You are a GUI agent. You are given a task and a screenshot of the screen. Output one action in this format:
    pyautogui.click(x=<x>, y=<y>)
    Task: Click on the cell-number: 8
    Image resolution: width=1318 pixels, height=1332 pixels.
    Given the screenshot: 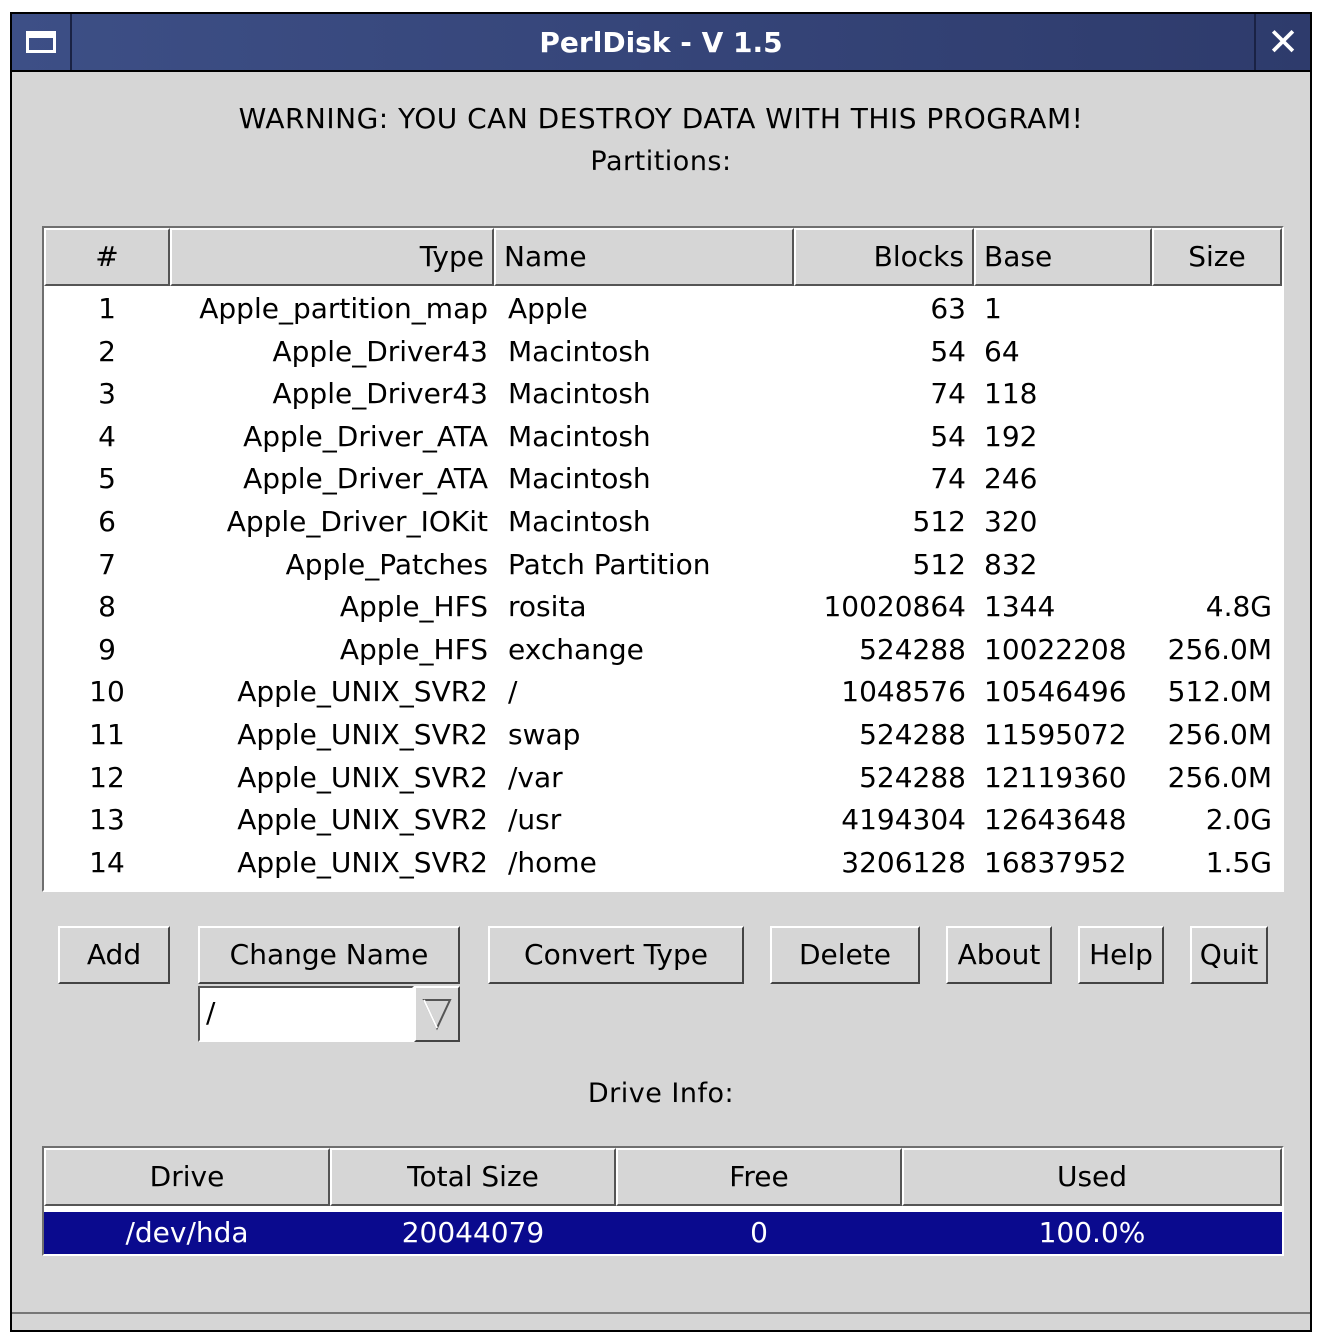 What is the action you would take?
    pyautogui.click(x=107, y=607)
    